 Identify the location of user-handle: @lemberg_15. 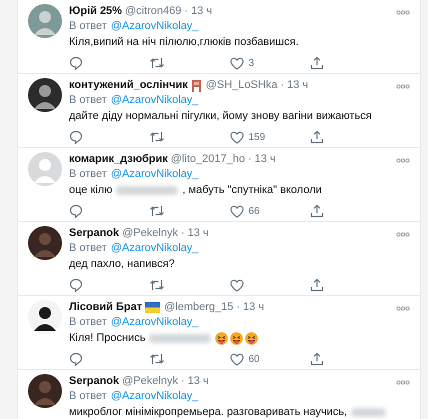
(199, 307).